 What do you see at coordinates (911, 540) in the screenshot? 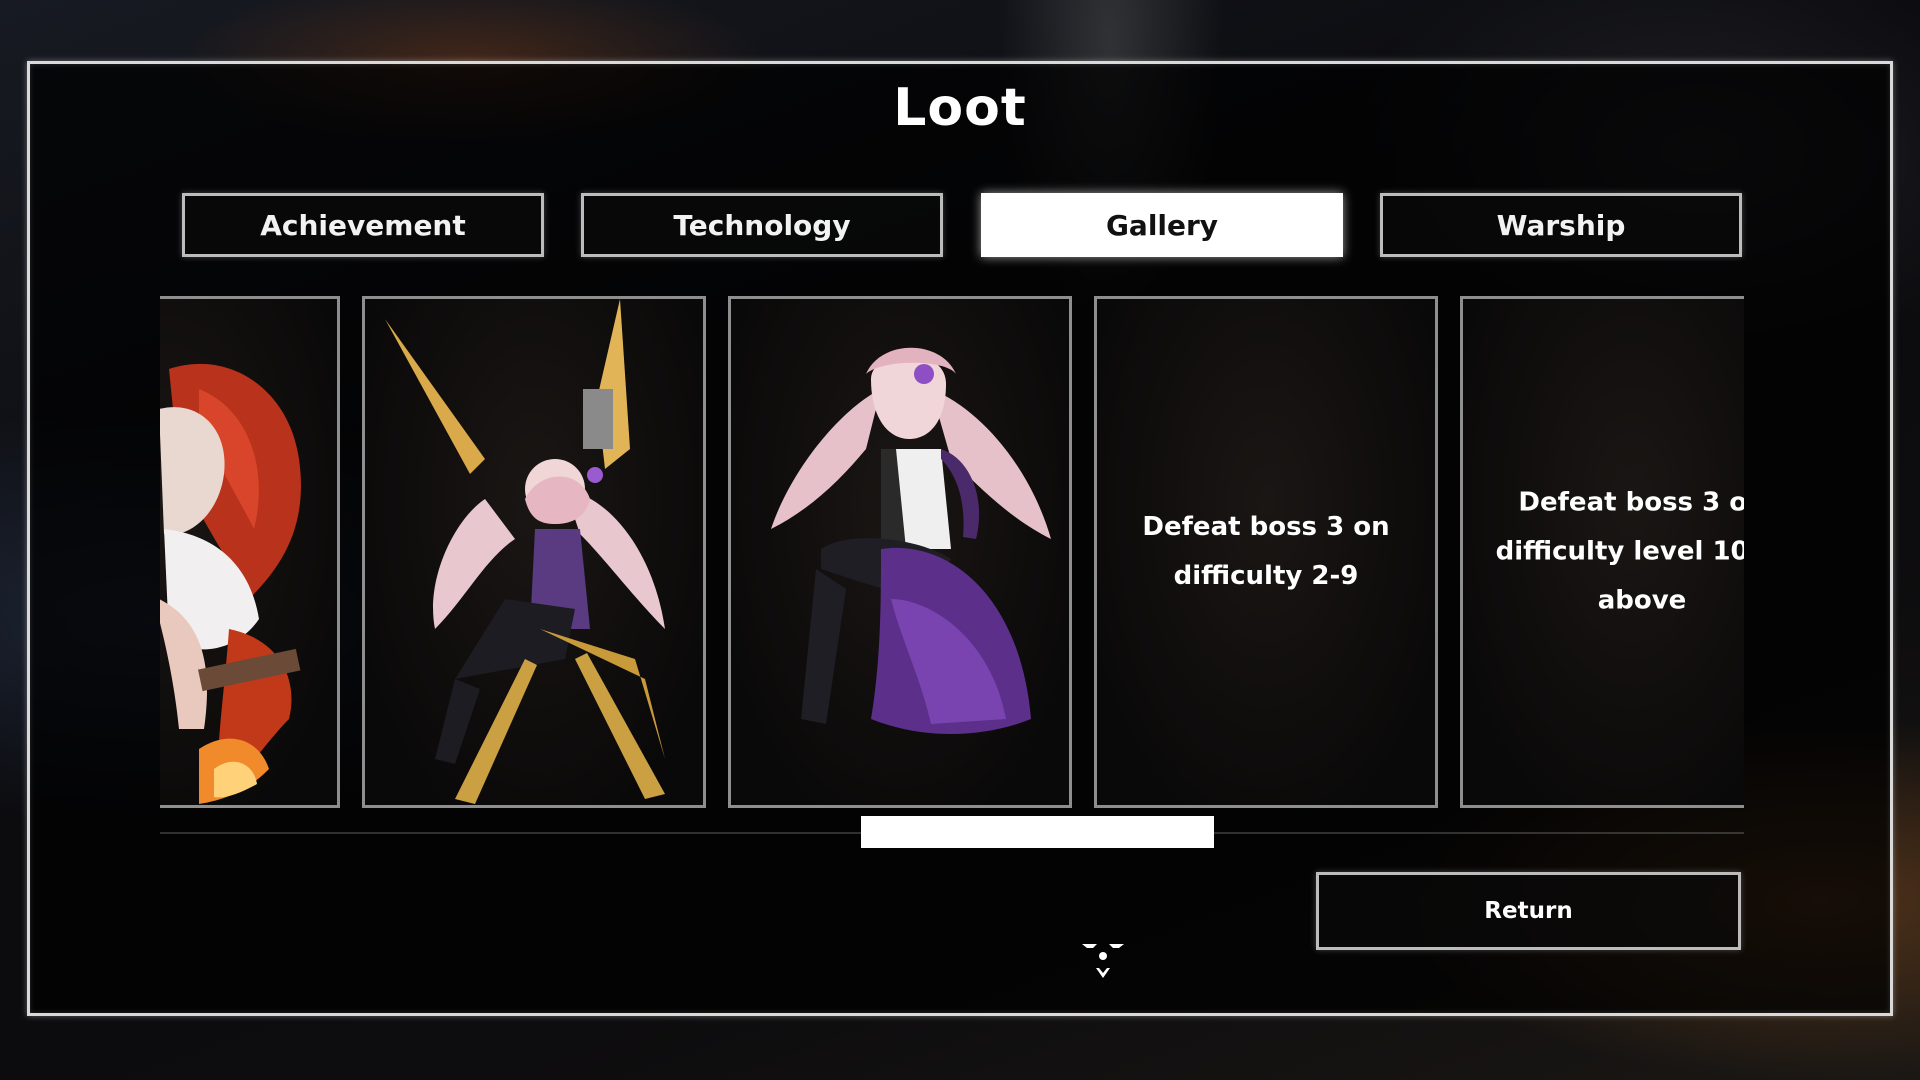
I see `purple-dress-character-art` at bounding box center [911, 540].